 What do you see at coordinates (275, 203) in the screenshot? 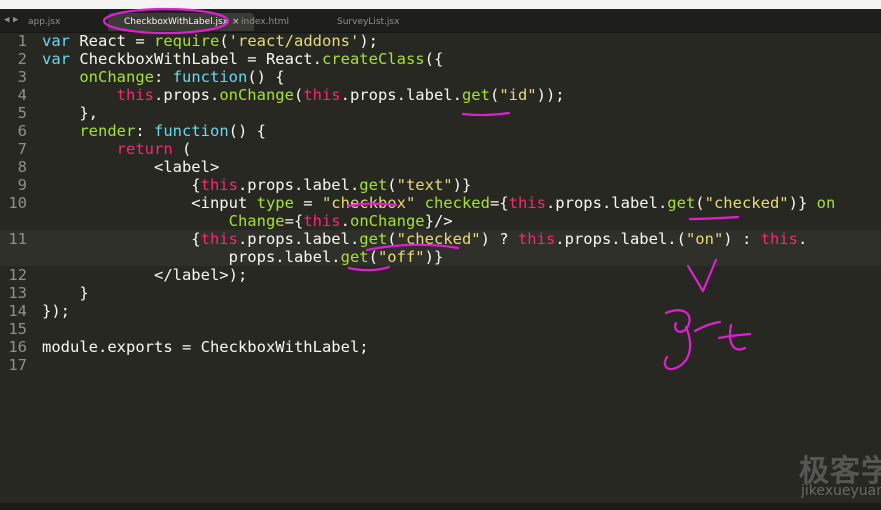
I see `code-token: type` at bounding box center [275, 203].